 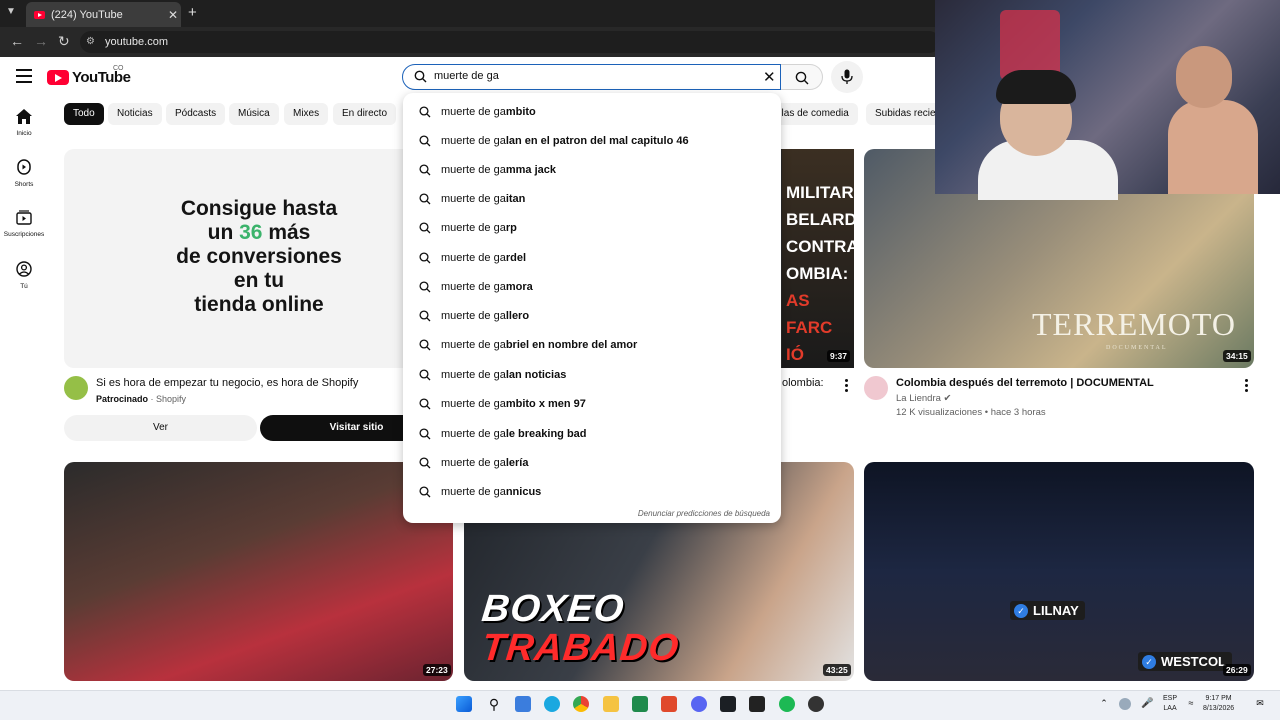 I want to click on channel-avatar, so click(x=876, y=388).